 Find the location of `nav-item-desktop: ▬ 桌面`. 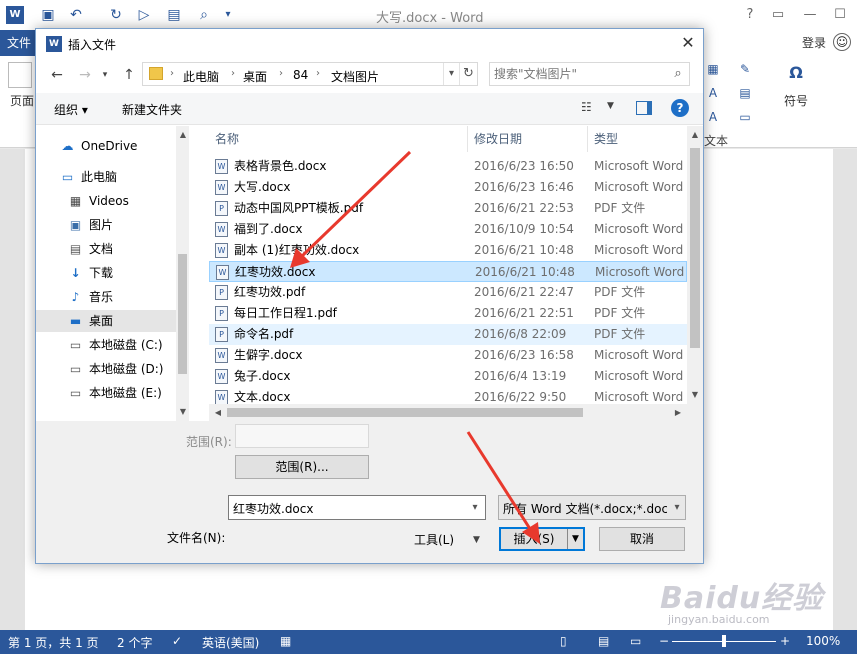

nav-item-desktop: ▬ 桌面 is located at coordinates (106, 321).